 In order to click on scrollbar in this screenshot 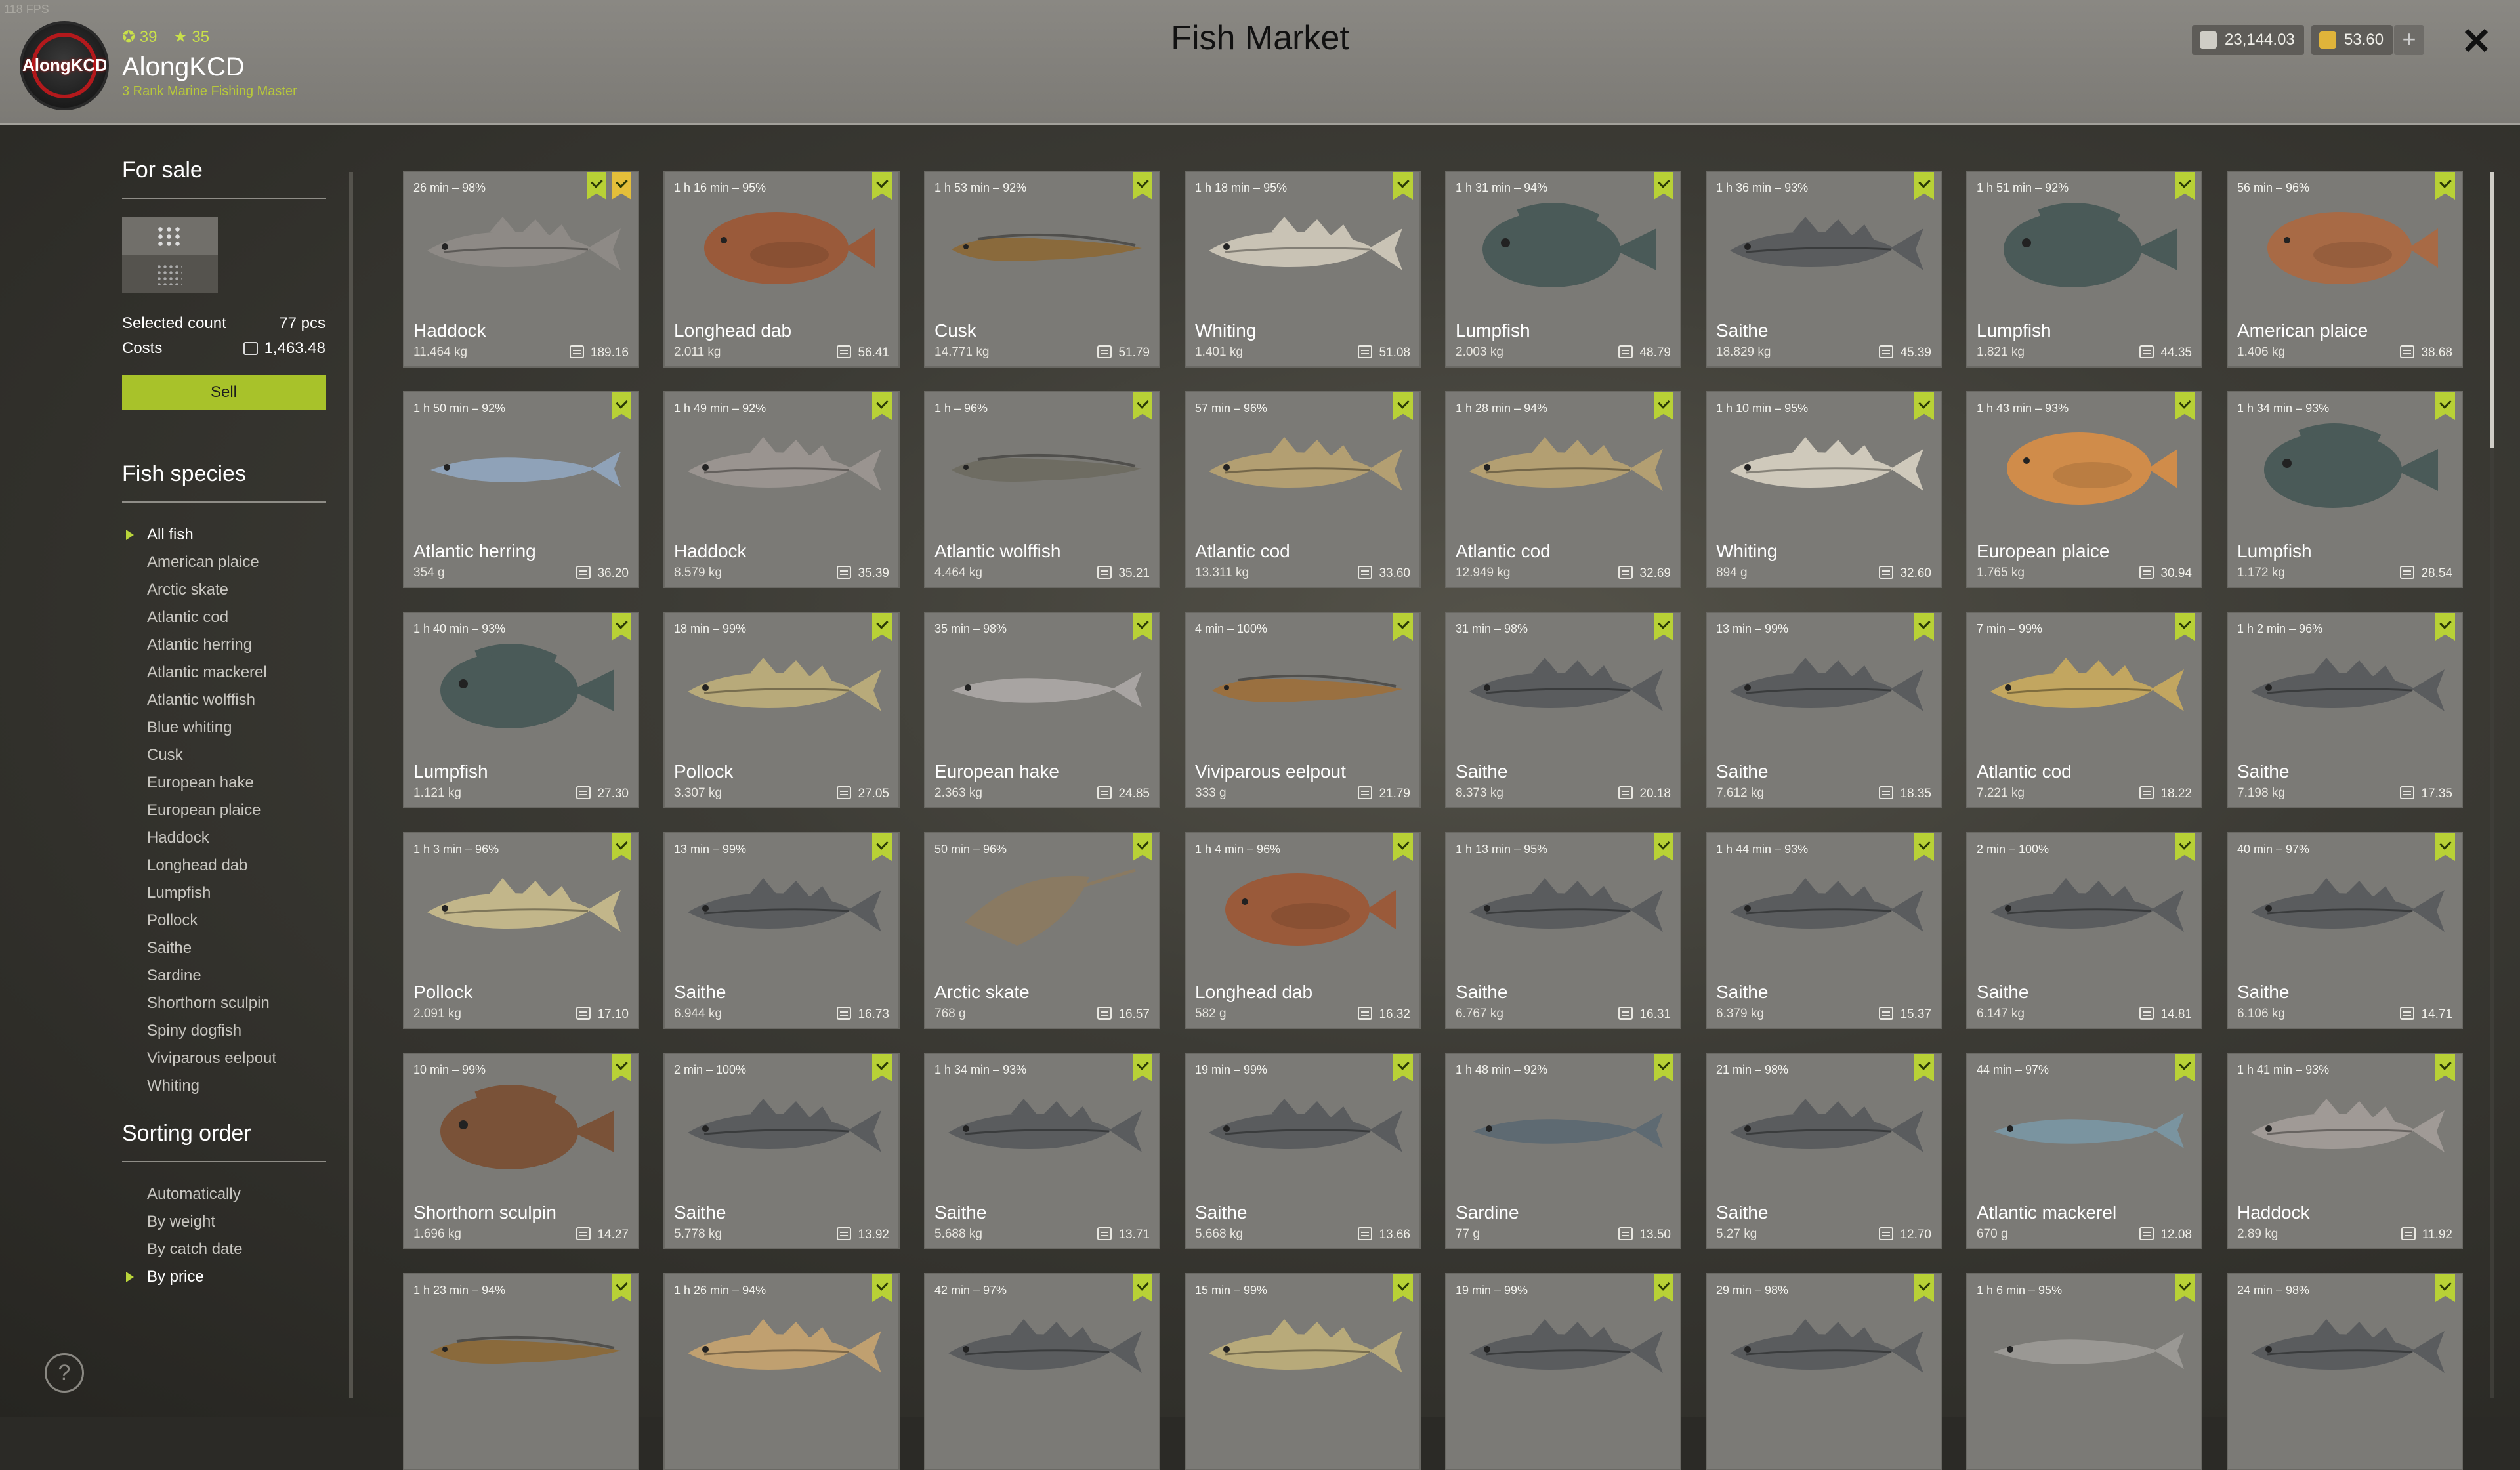, I will do `click(2492, 785)`.